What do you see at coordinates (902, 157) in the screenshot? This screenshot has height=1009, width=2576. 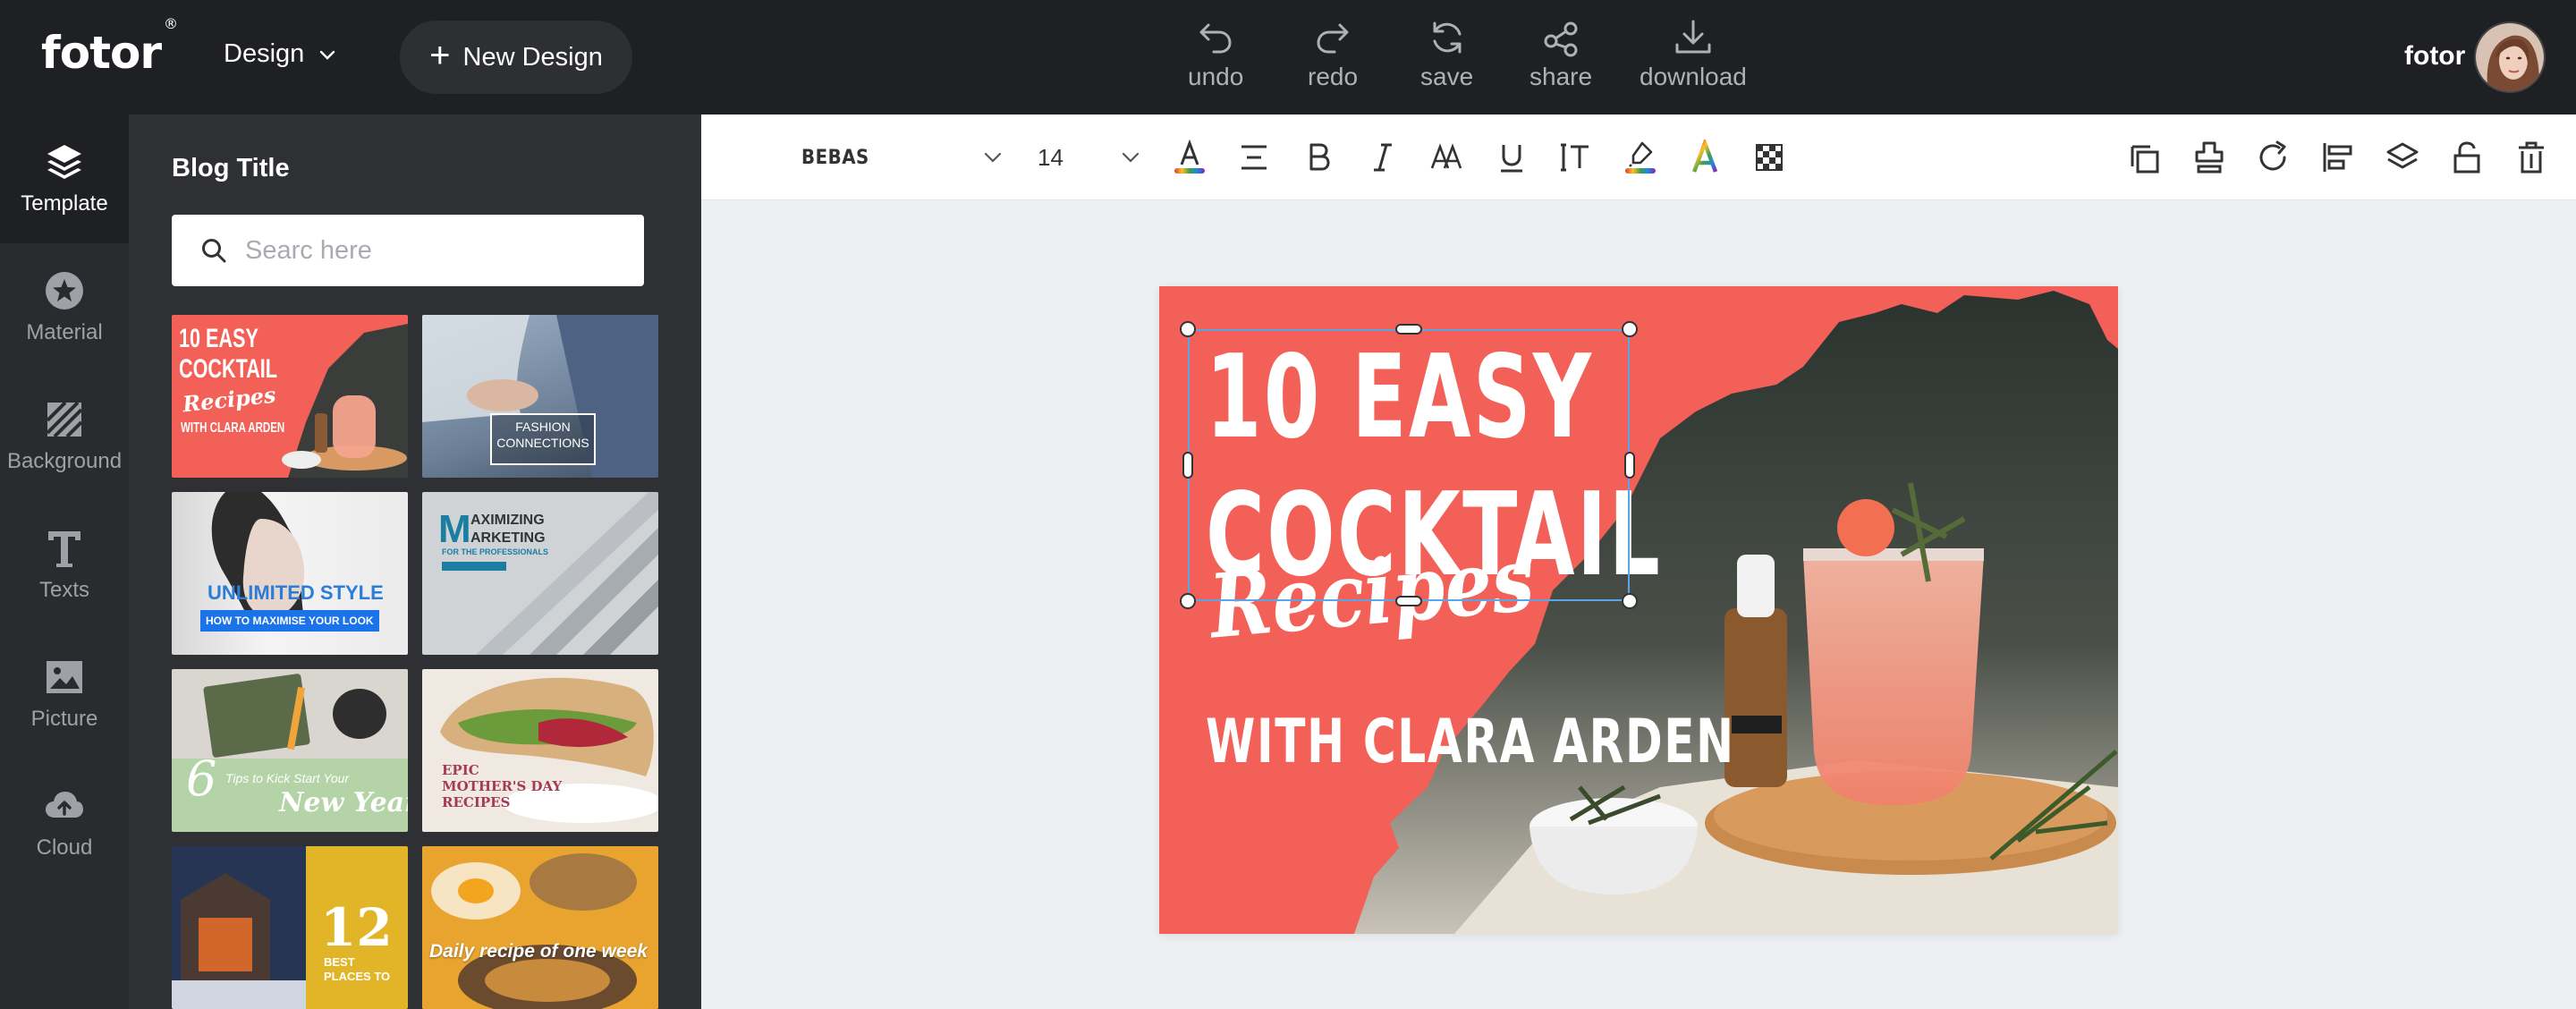 I see `font-family-select: BEBAS` at bounding box center [902, 157].